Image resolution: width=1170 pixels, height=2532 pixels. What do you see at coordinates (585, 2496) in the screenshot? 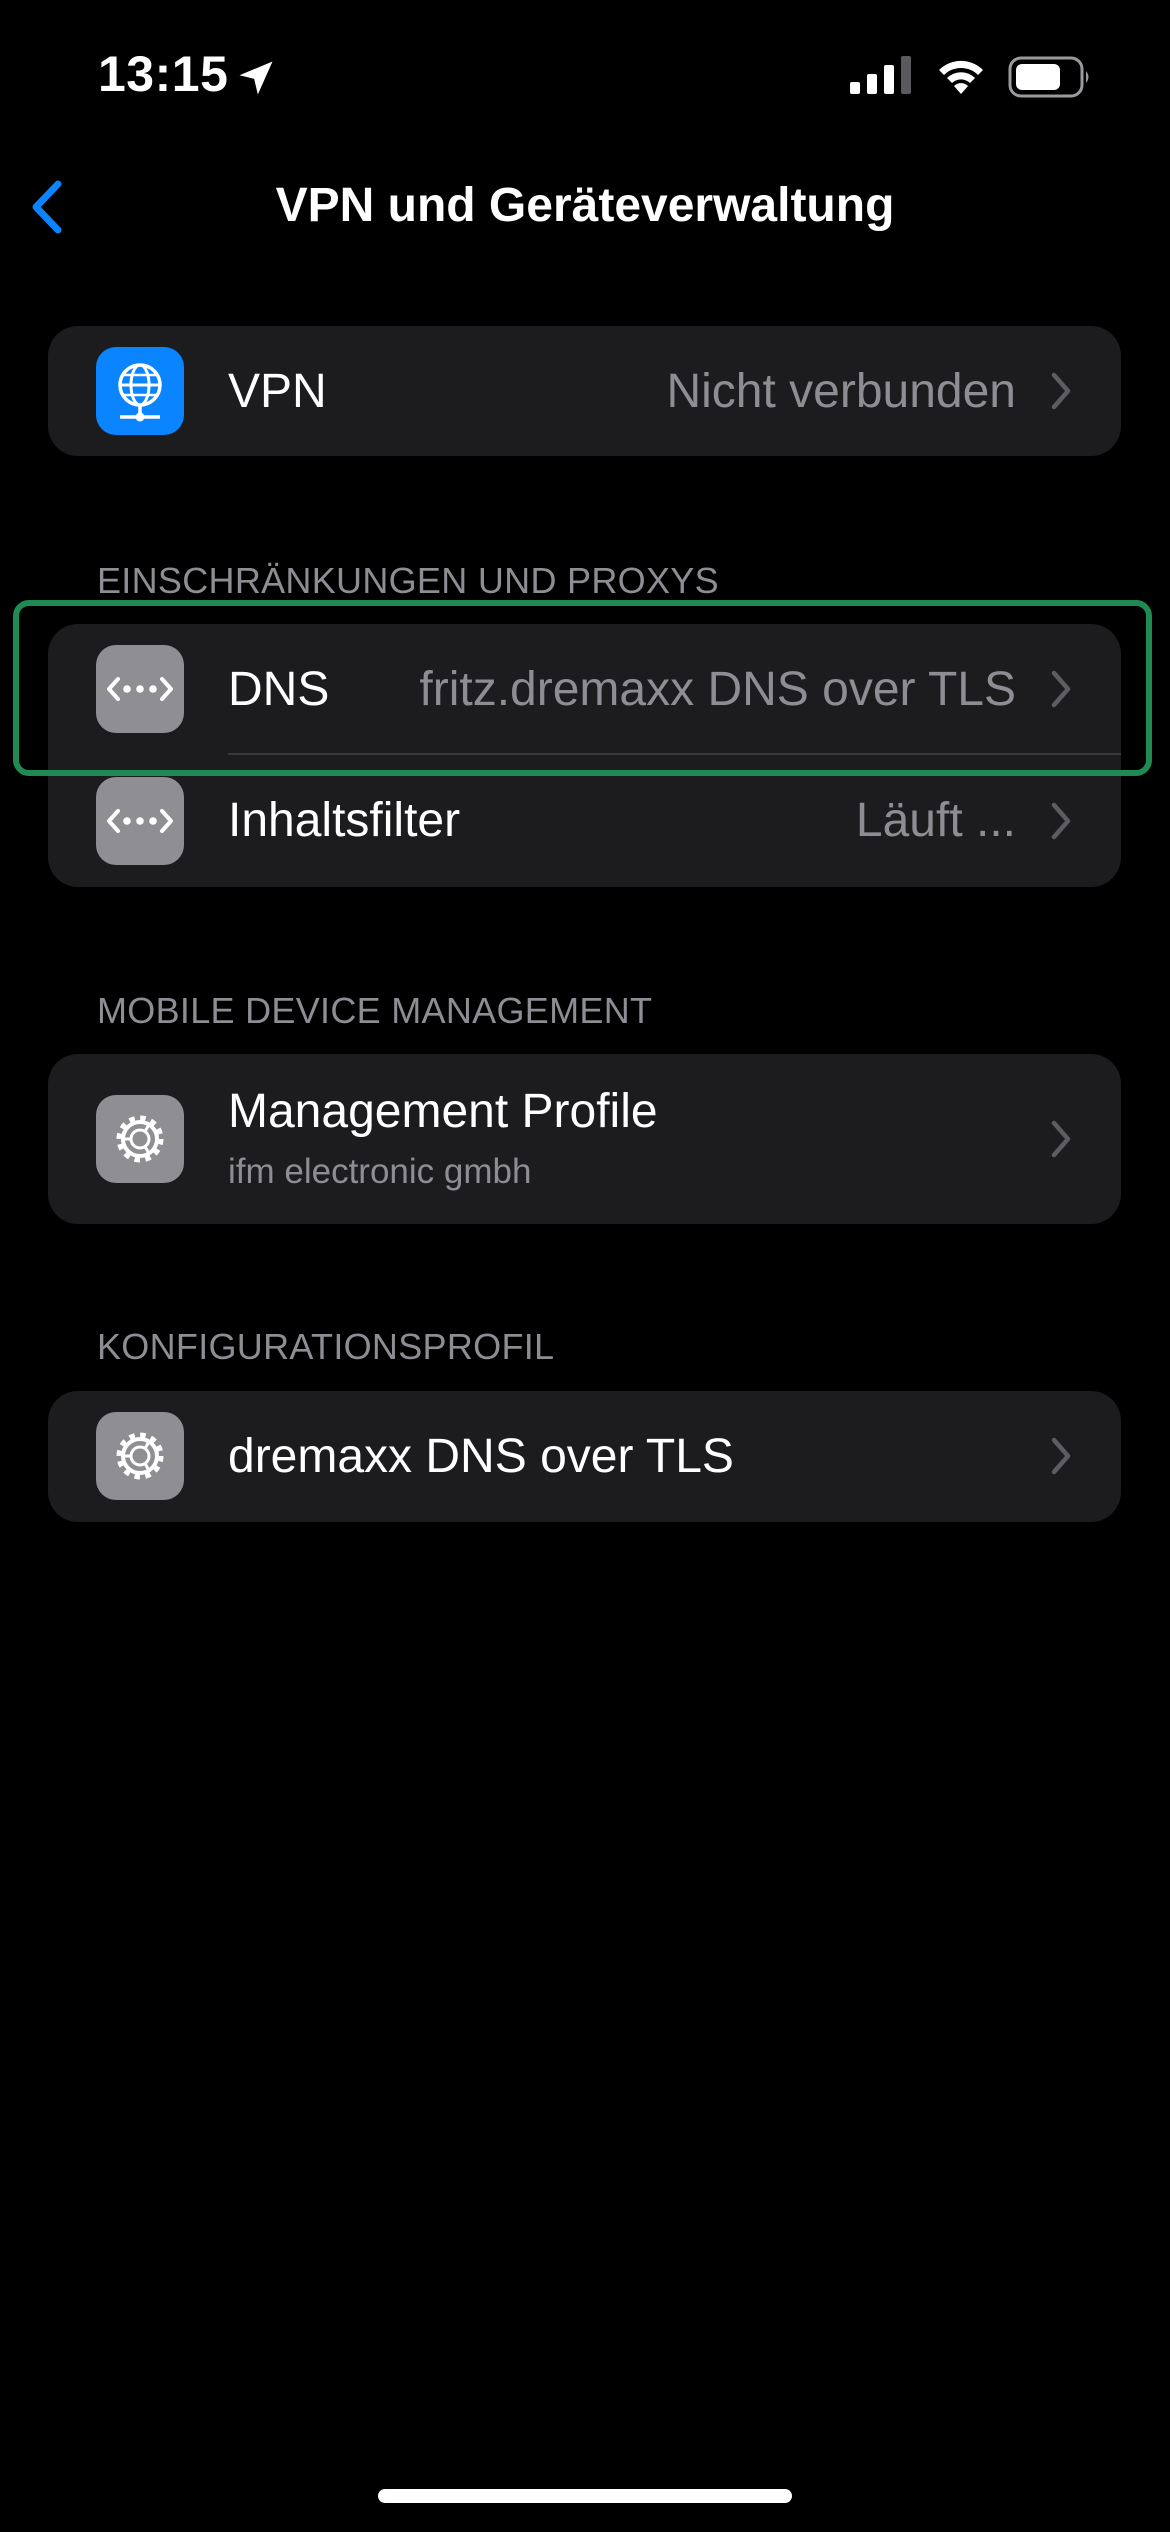
I see `home-indicator` at bounding box center [585, 2496].